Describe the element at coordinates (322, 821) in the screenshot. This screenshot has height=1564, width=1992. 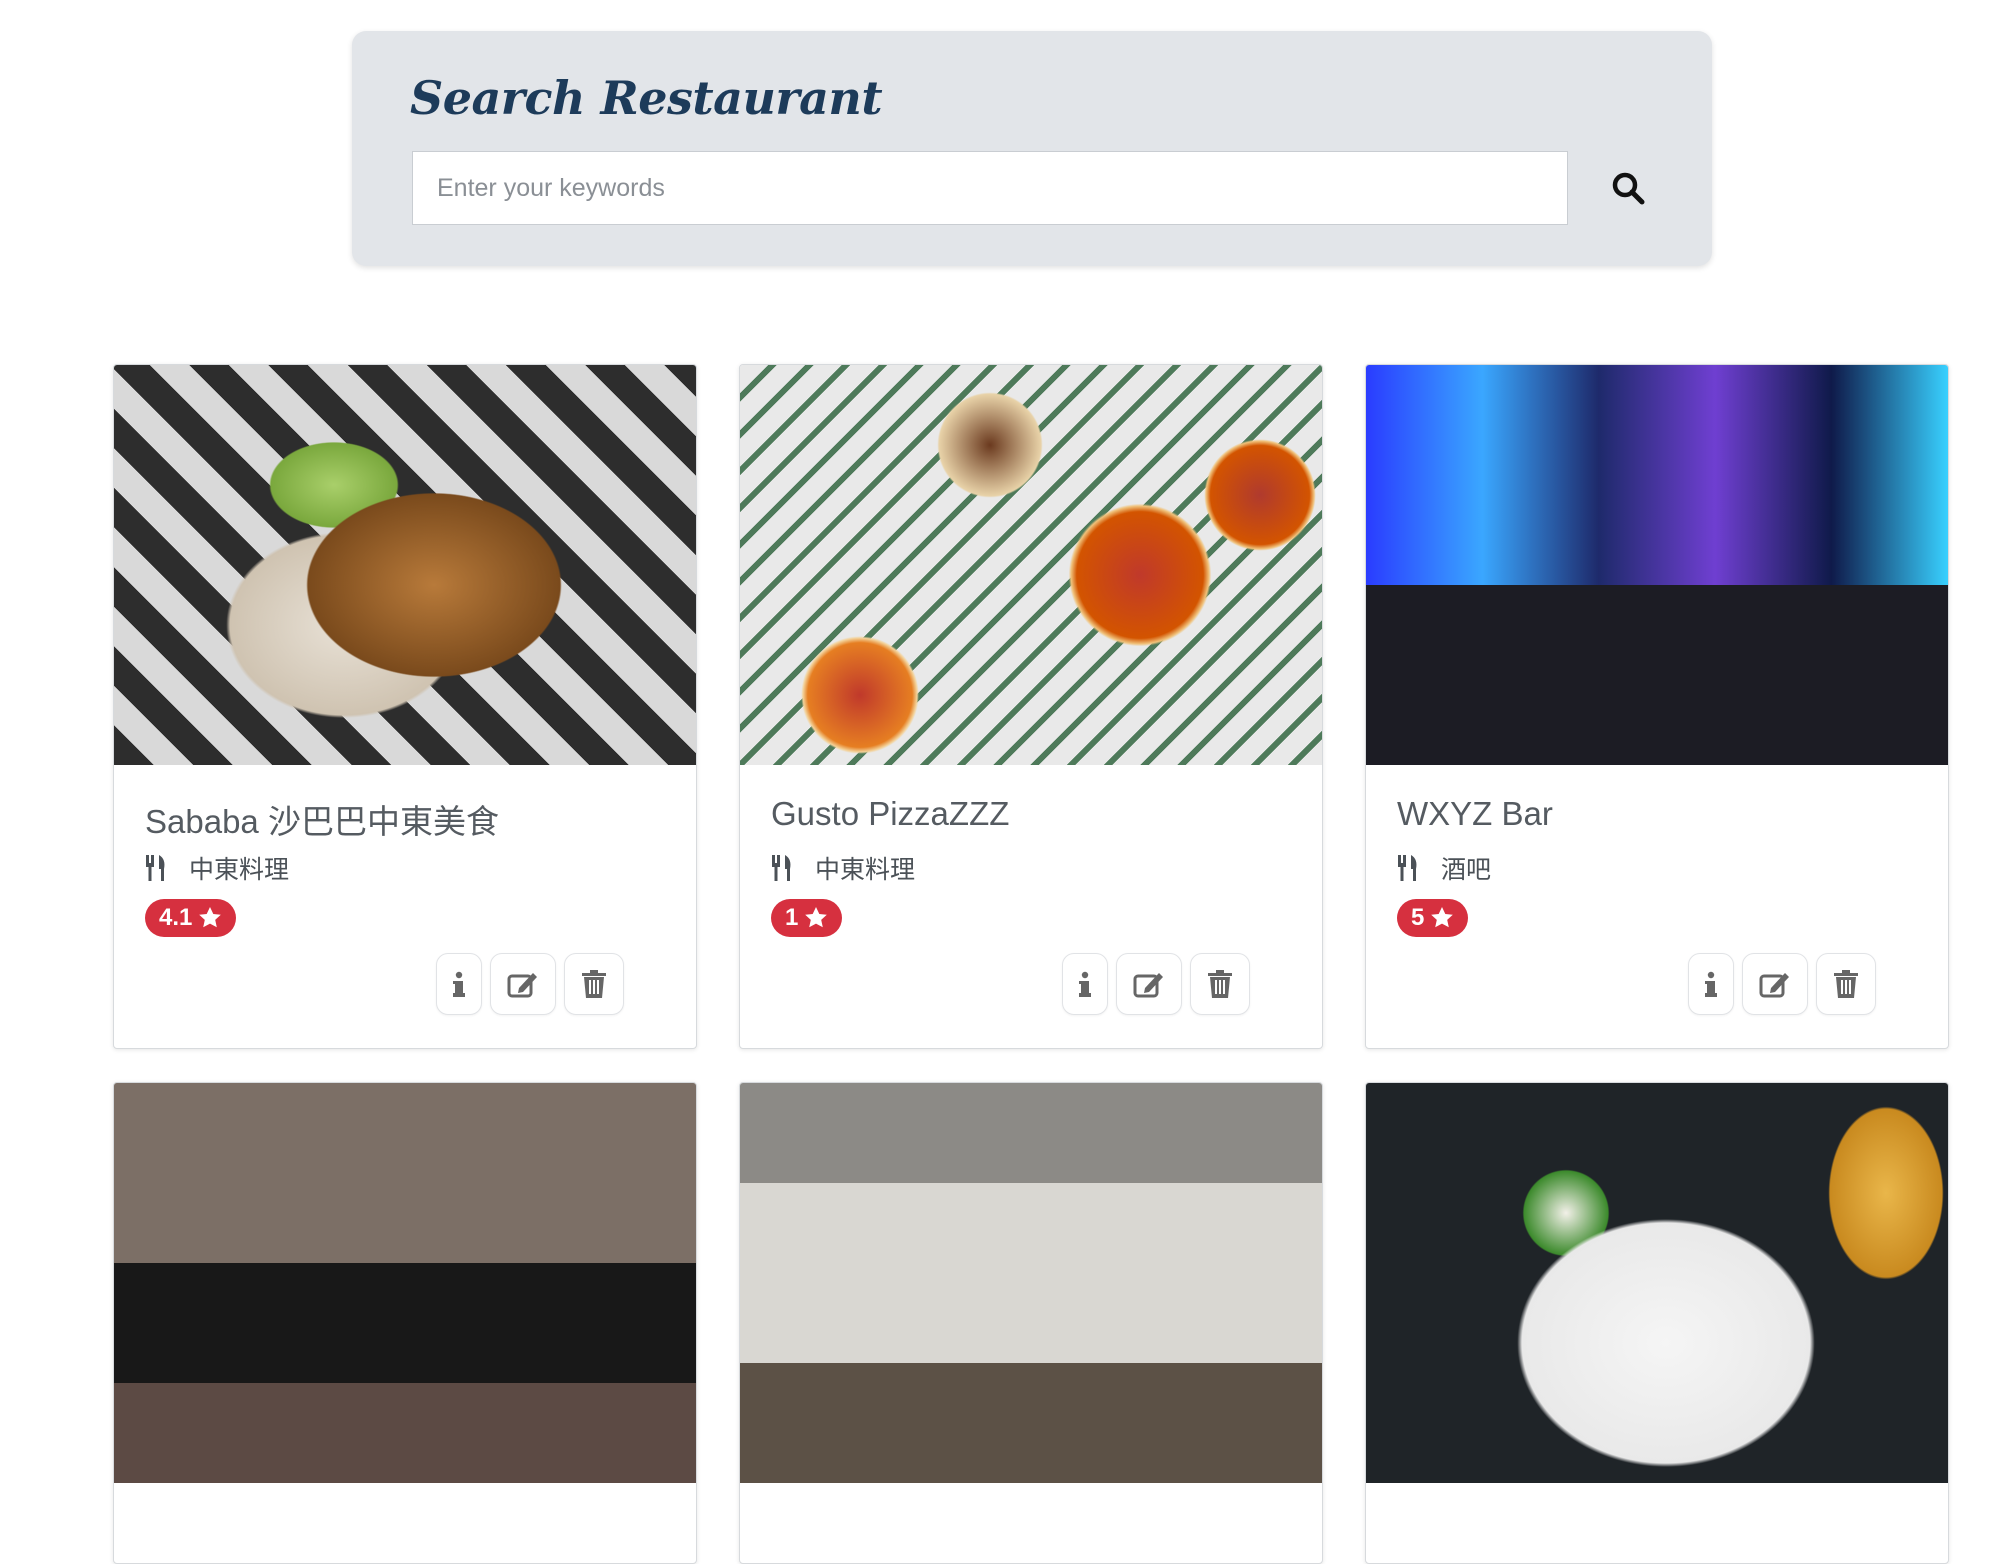
I see `restaurant-name: Sababa 沙巴巴中東美食` at that location.